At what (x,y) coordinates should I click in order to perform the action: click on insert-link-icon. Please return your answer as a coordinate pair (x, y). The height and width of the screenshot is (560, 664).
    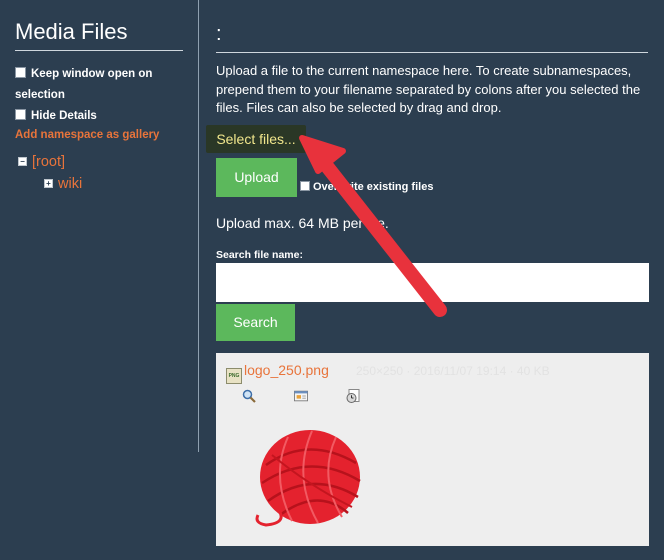
    Looking at the image, I should click on (301, 396).